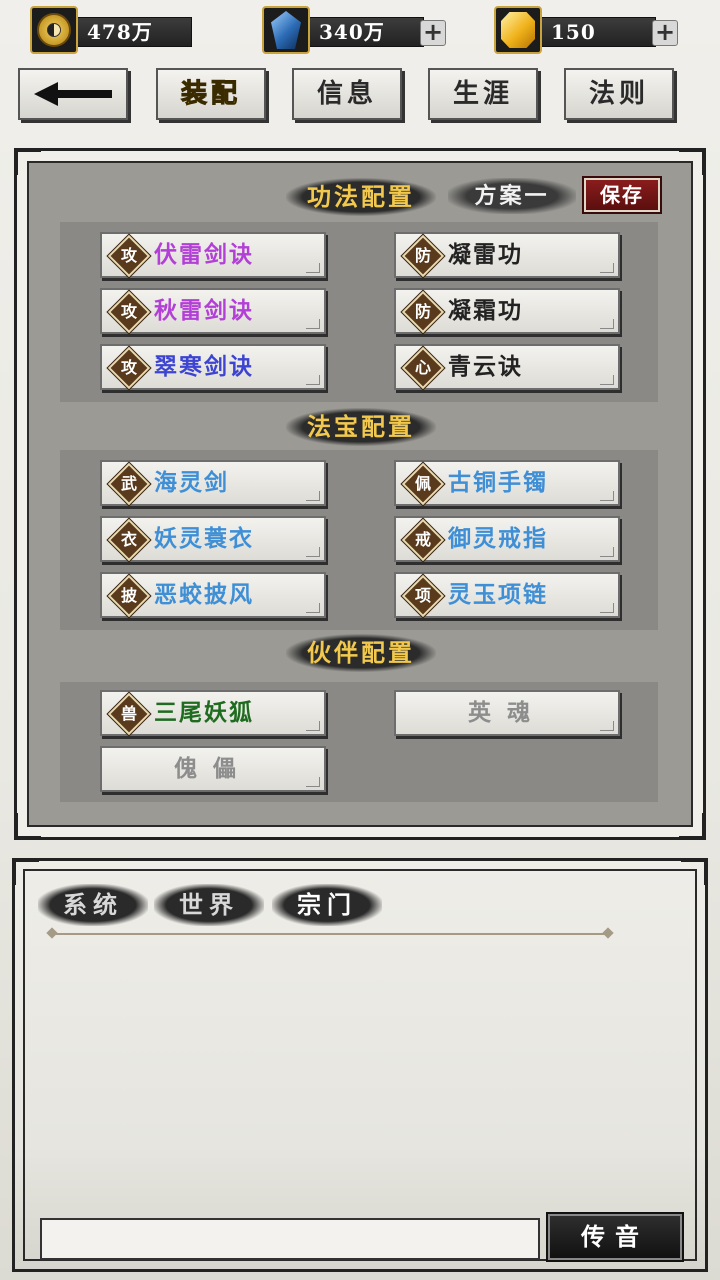 This screenshot has height=1280, width=720. What do you see at coordinates (498, 538) in the screenshot?
I see `slot-item-name: 御灵戒指` at bounding box center [498, 538].